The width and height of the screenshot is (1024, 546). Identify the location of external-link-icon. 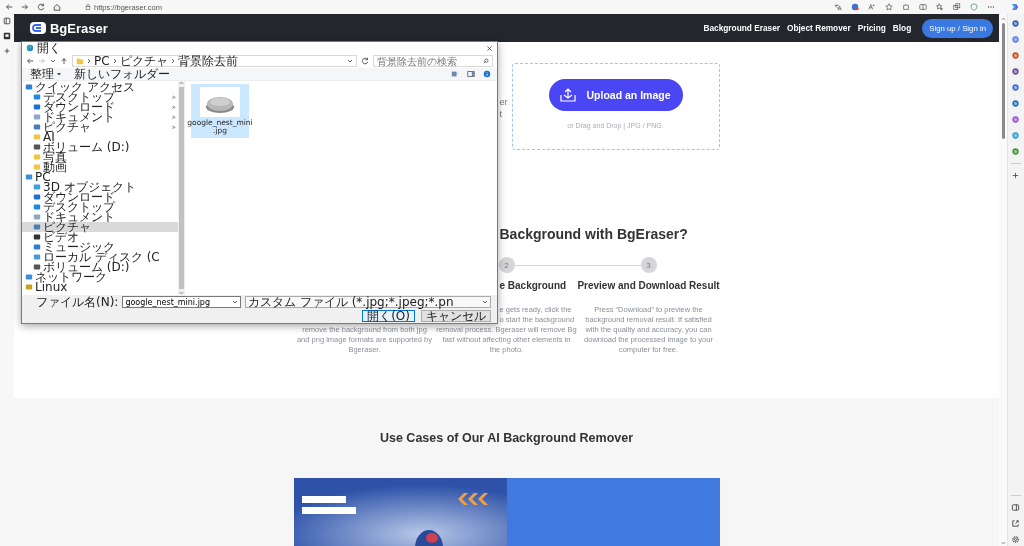
(1016, 523).